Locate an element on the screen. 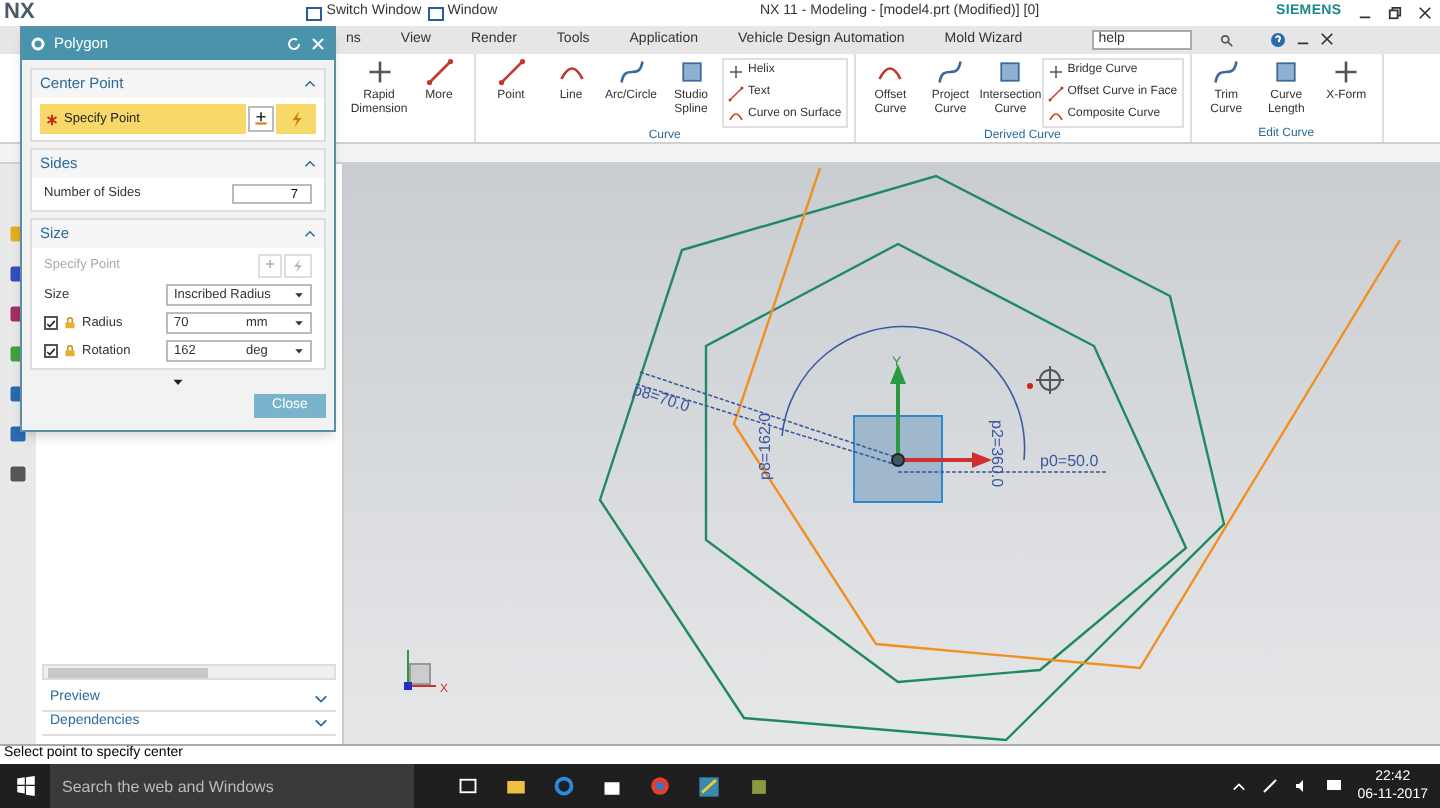 Image resolution: width=1440 pixels, height=808 pixels. more-options-caret-icon is located at coordinates (178, 382).